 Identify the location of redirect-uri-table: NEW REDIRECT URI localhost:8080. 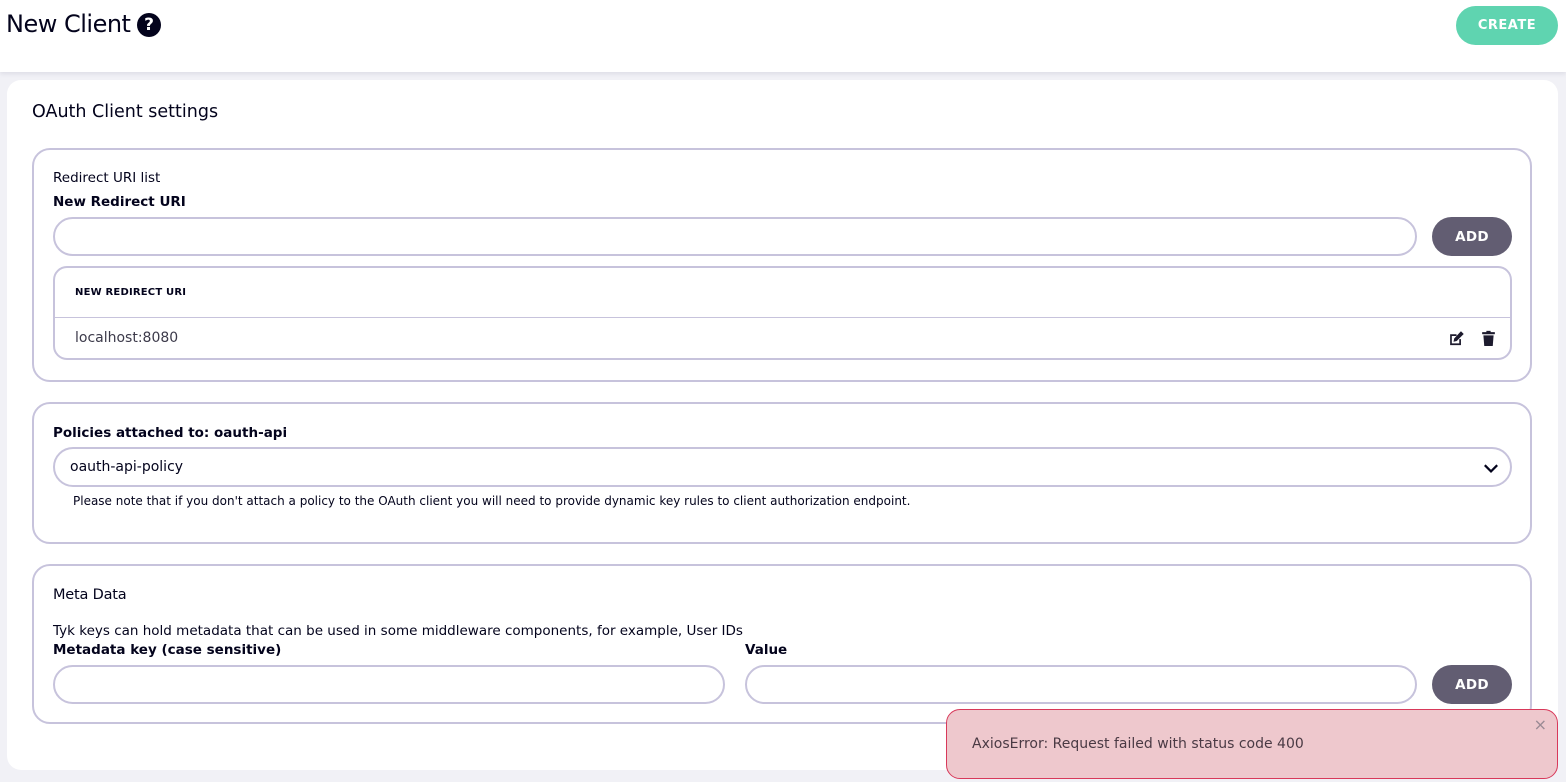
(782, 313).